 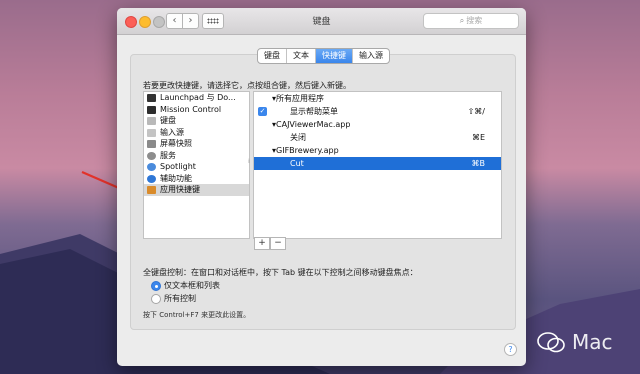 What do you see at coordinates (151, 167) in the screenshot?
I see `spotlight-icon` at bounding box center [151, 167].